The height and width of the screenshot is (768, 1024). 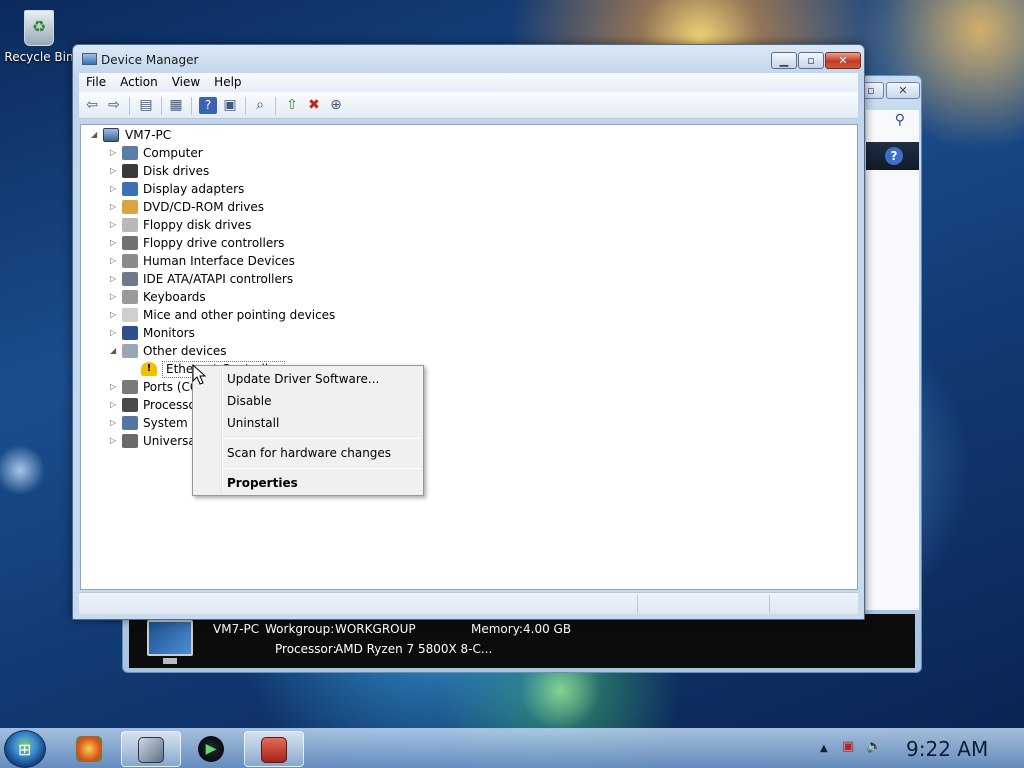 What do you see at coordinates (375, 629) in the screenshot?
I see `workgroup-value: WORKGROUP` at bounding box center [375, 629].